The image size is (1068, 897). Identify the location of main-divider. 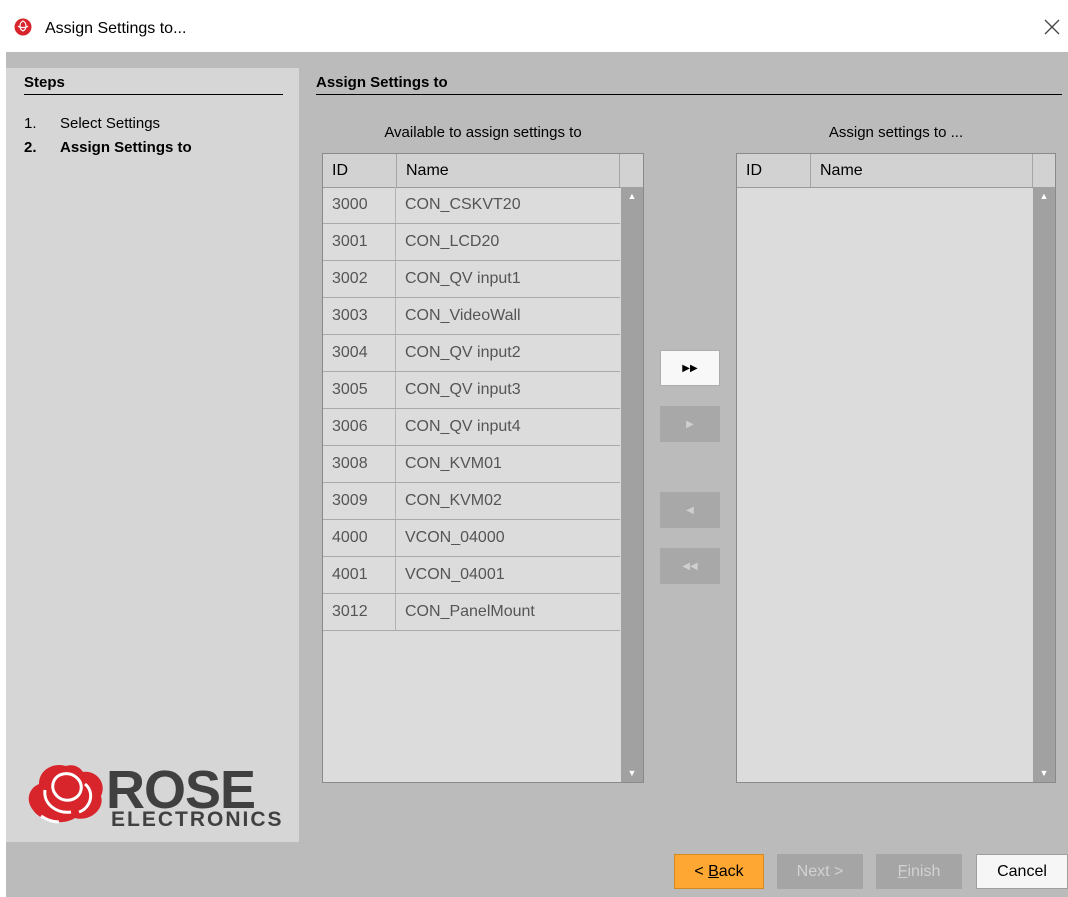
(689, 94).